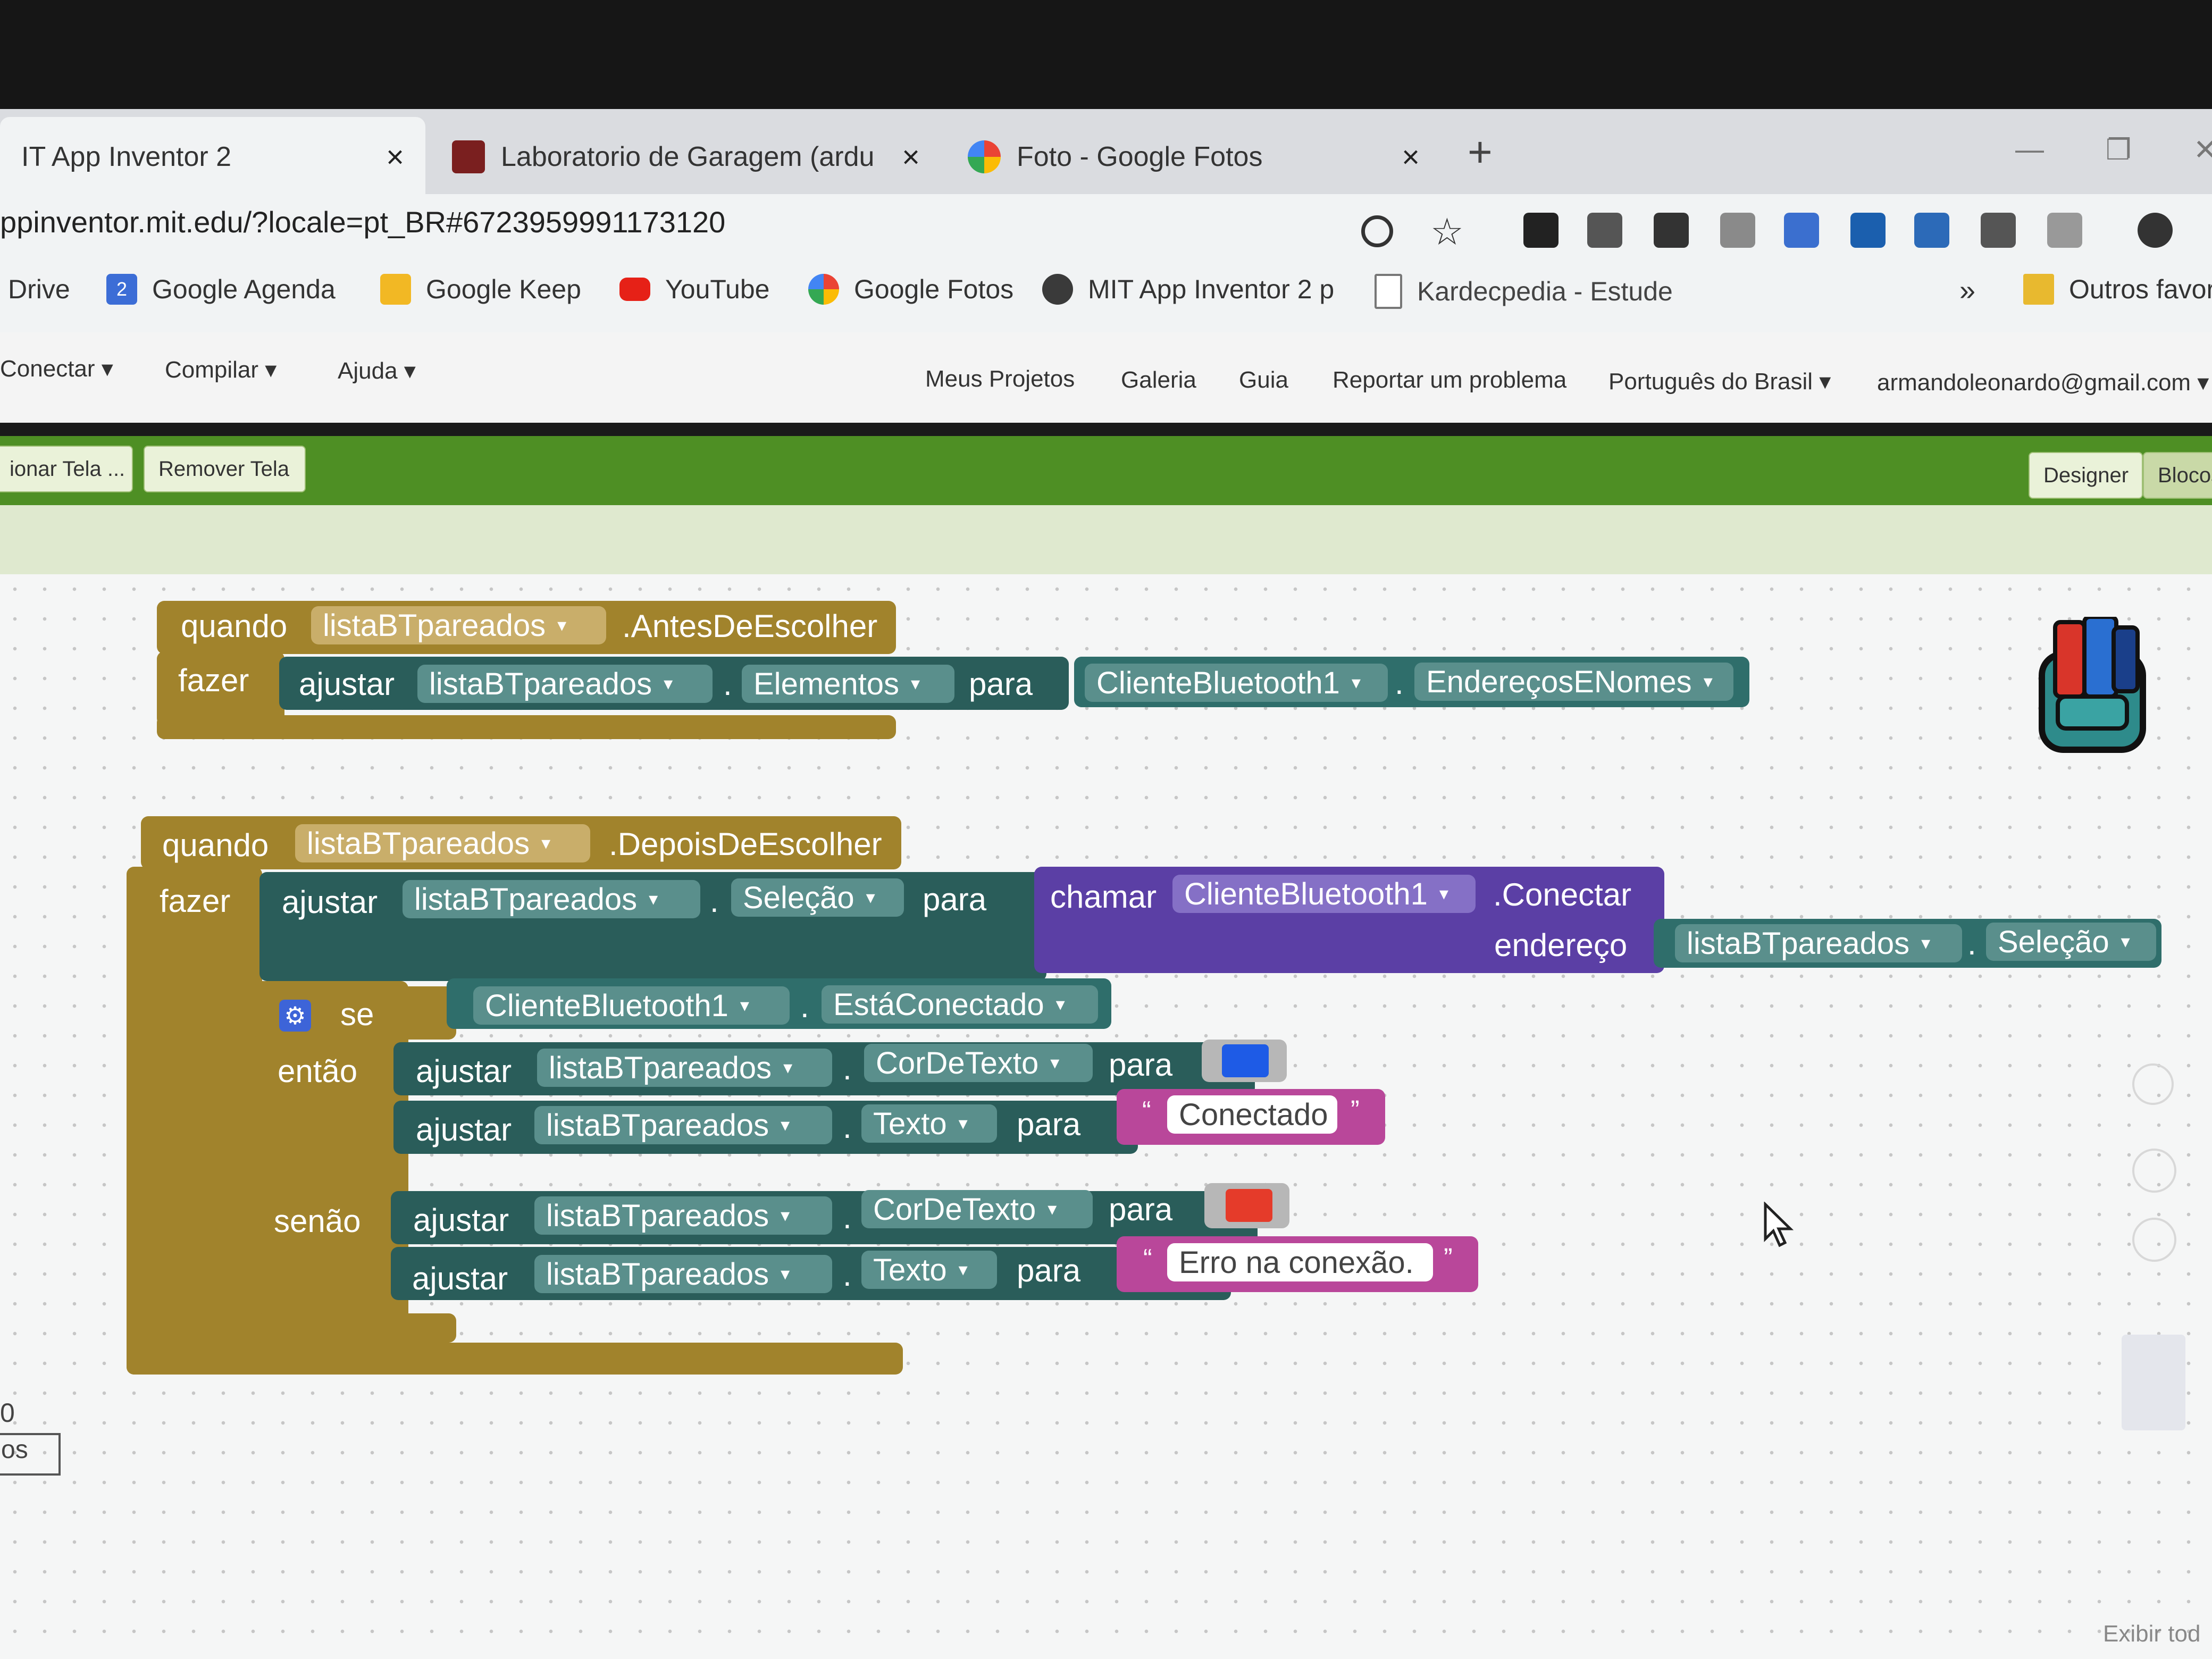 Image resolution: width=2212 pixels, height=1659 pixels. I want to click on bookmark-kardecpedia: Kardecpedia - Estude, so click(1524, 291).